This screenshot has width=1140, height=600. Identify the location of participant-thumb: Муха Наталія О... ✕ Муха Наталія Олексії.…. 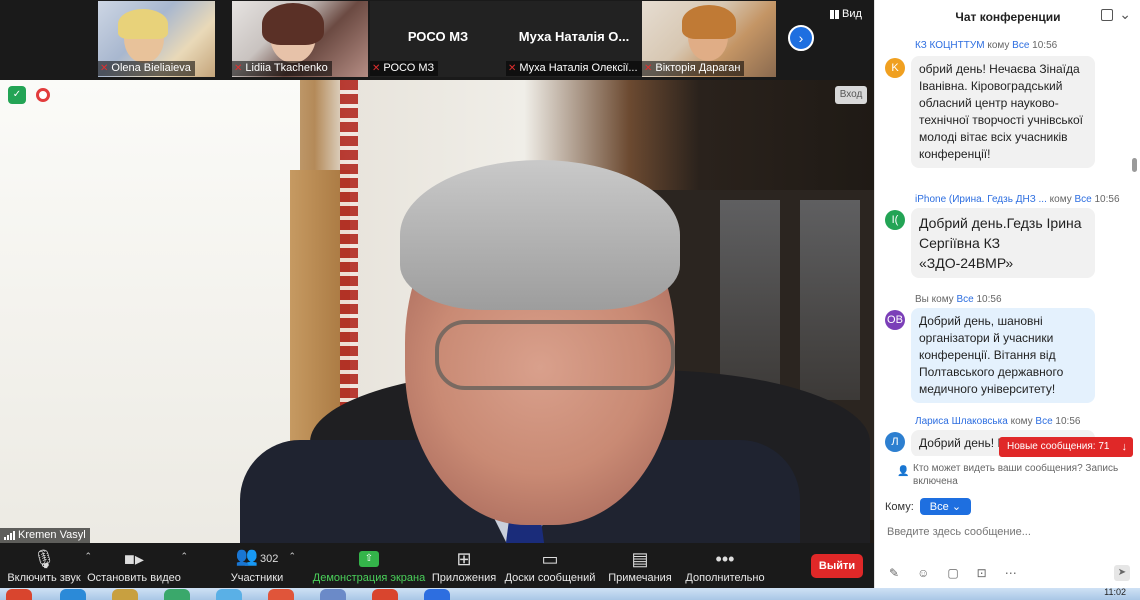
(574, 39).